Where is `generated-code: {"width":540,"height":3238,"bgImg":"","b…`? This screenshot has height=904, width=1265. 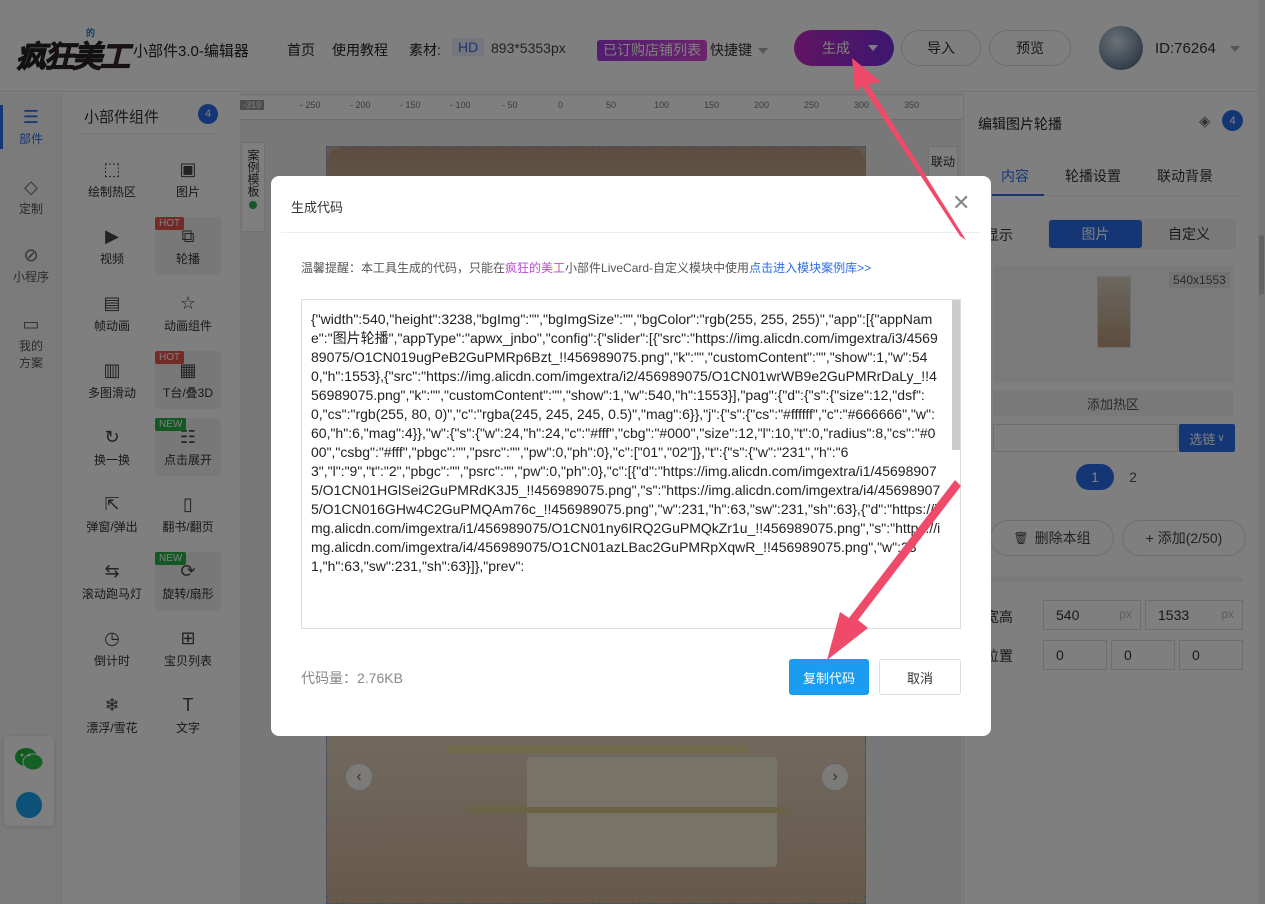 generated-code: {"width":540,"height":3238,"bgImg":"","b… is located at coordinates (626, 442).